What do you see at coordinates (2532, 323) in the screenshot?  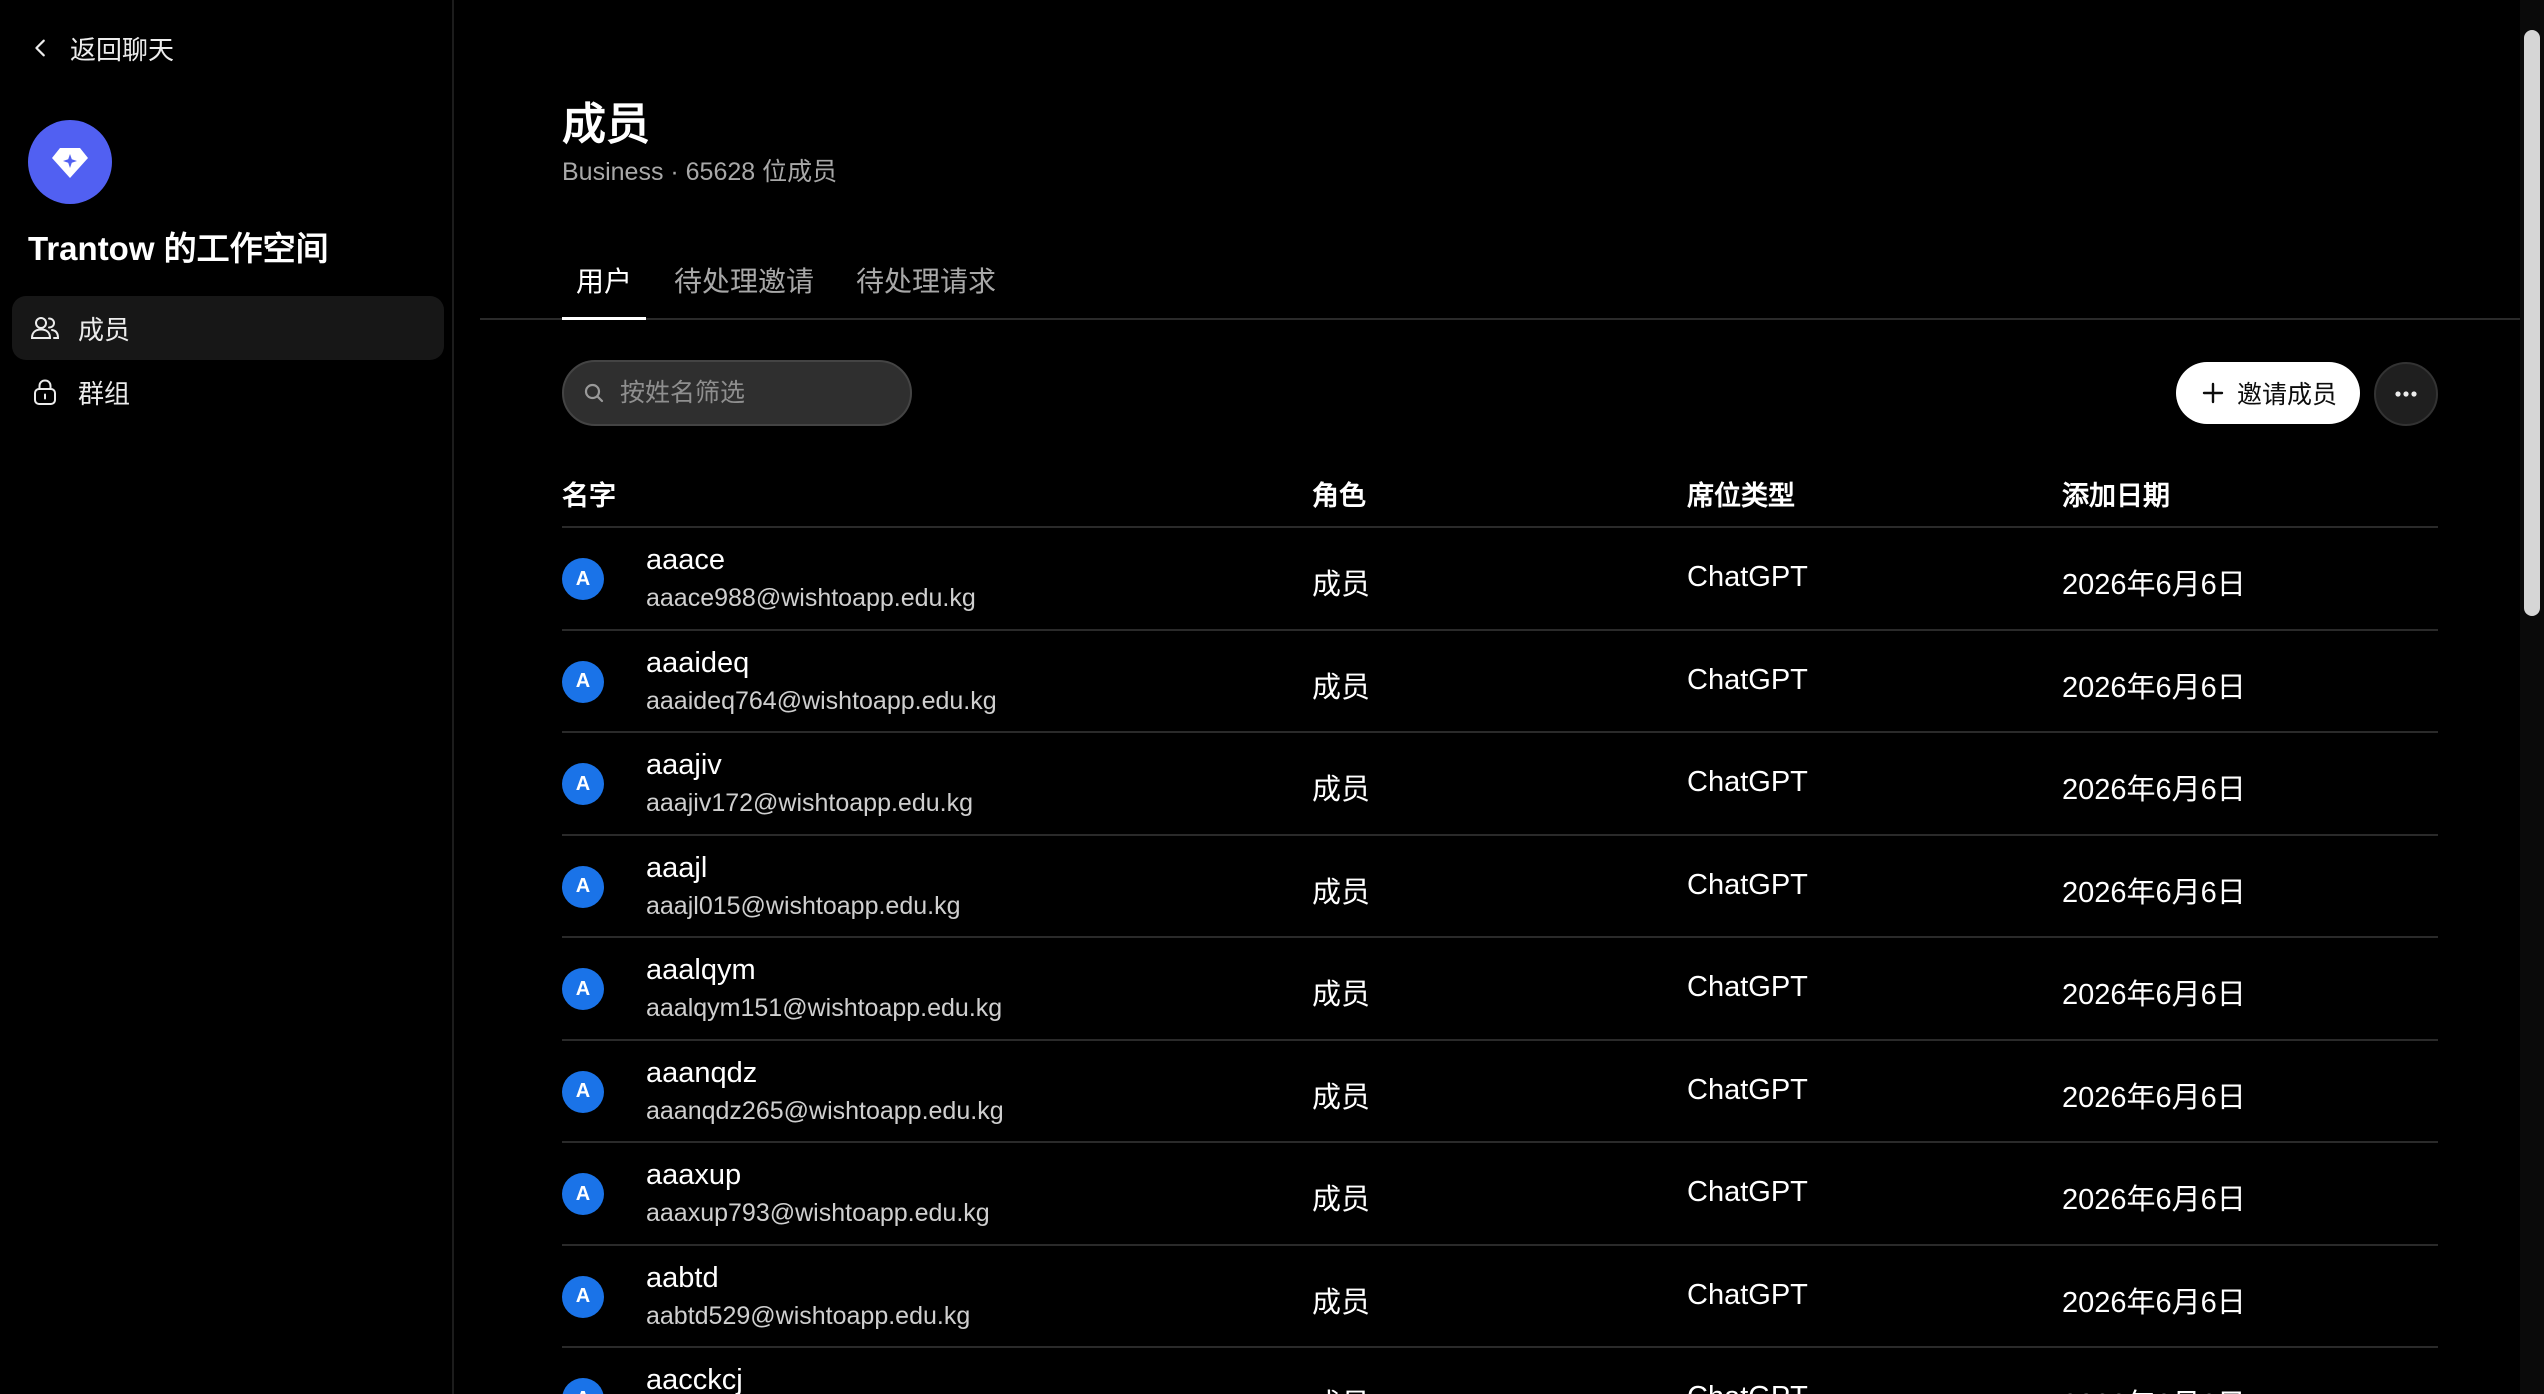 I see `scrollbar-thumb` at bounding box center [2532, 323].